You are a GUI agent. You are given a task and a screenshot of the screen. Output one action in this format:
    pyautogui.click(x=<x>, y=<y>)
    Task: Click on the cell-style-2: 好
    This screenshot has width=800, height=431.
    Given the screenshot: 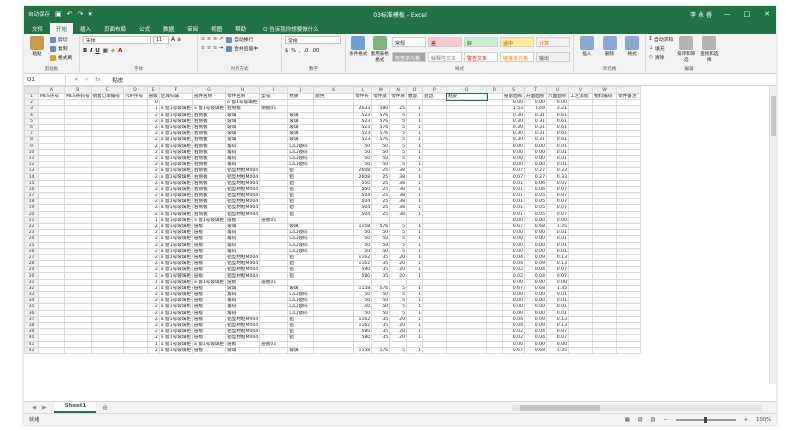 What is the action you would take?
    pyautogui.click(x=481, y=42)
    